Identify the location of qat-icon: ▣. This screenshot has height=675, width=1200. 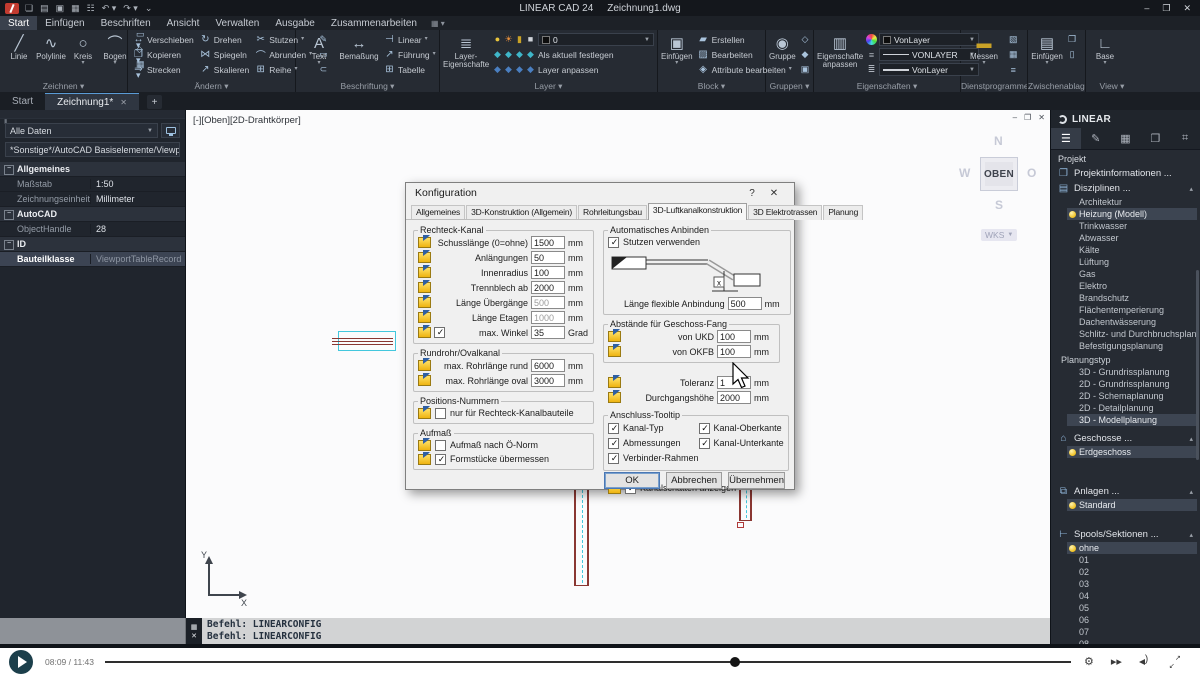
(60, 8).